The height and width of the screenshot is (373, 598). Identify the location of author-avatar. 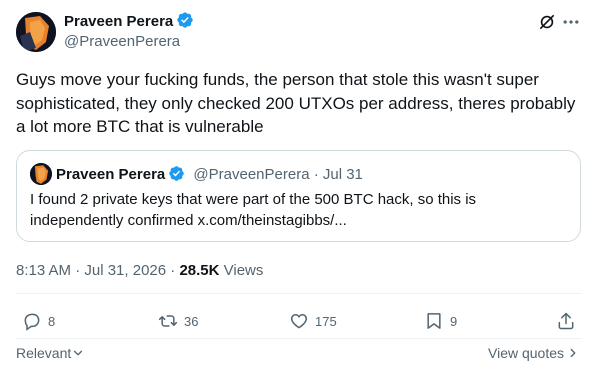
(36, 32).